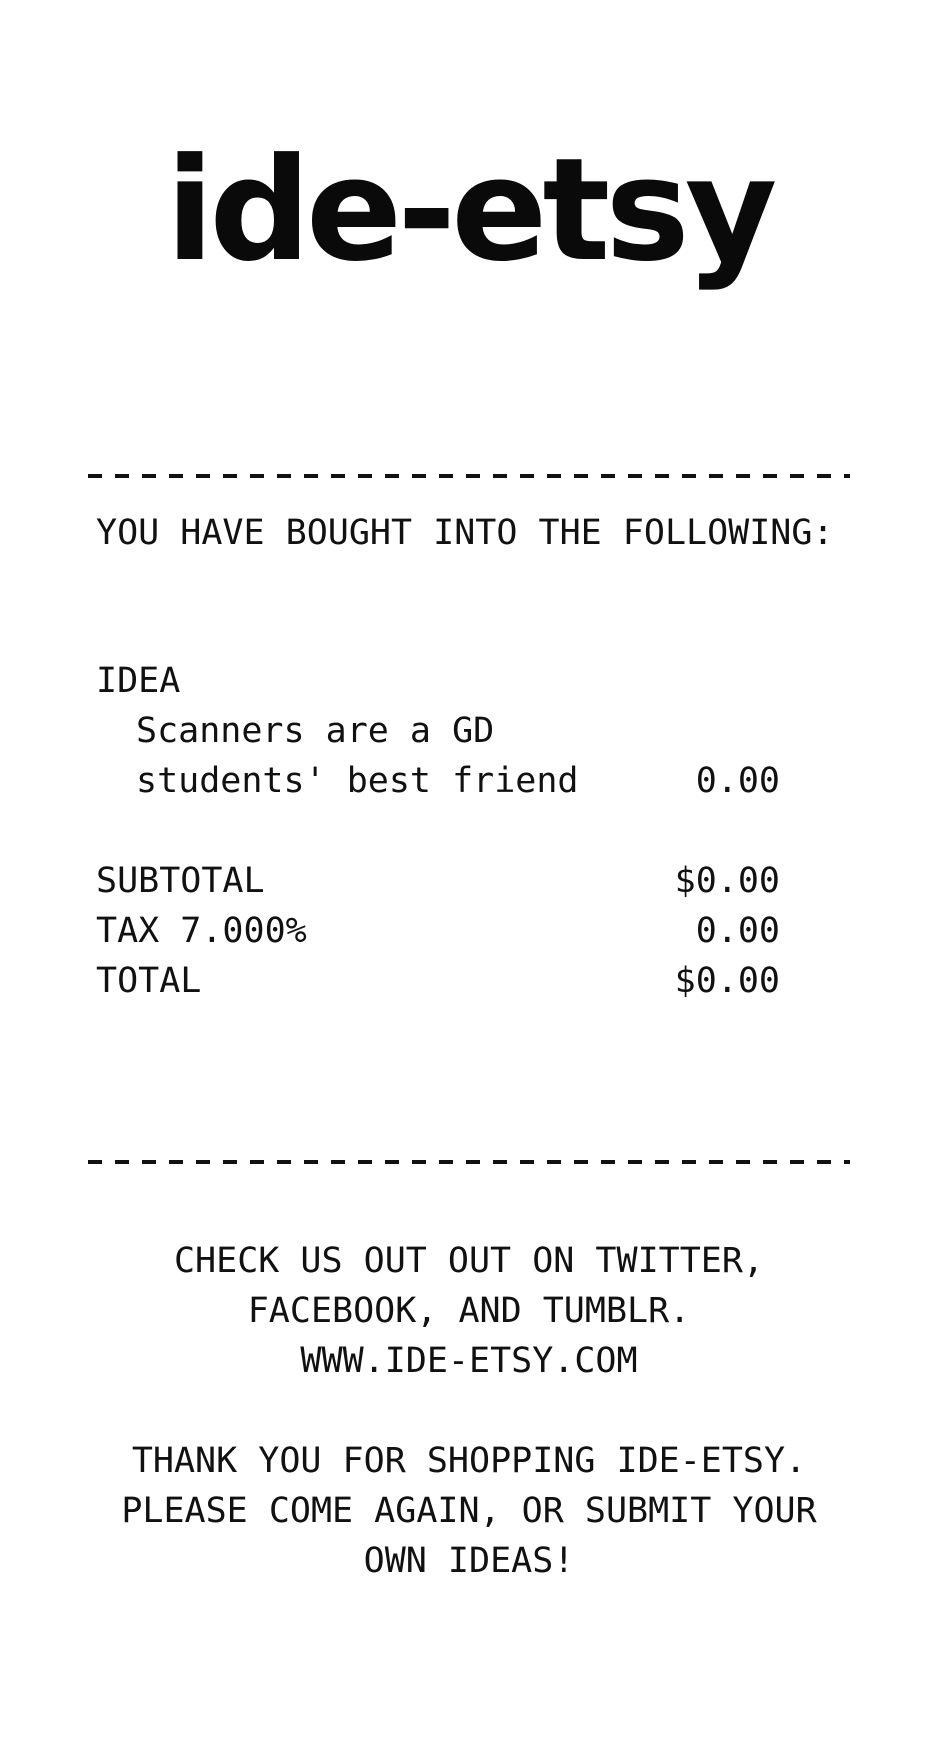 This screenshot has height=1737, width=938. I want to click on item-category: IDEA, so click(138, 681).